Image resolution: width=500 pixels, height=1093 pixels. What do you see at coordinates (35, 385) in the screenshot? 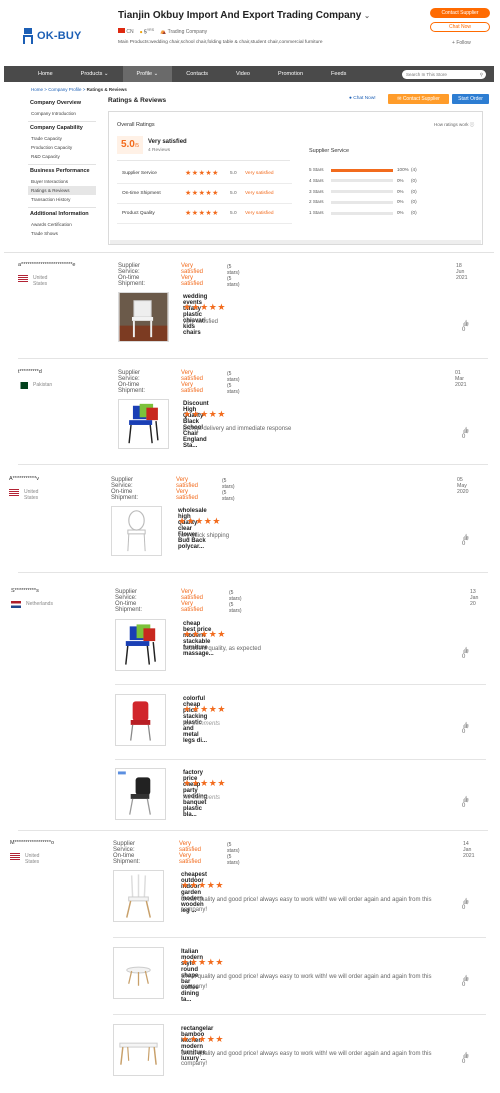
I see `reviewer-country: Pakistan` at bounding box center [35, 385].